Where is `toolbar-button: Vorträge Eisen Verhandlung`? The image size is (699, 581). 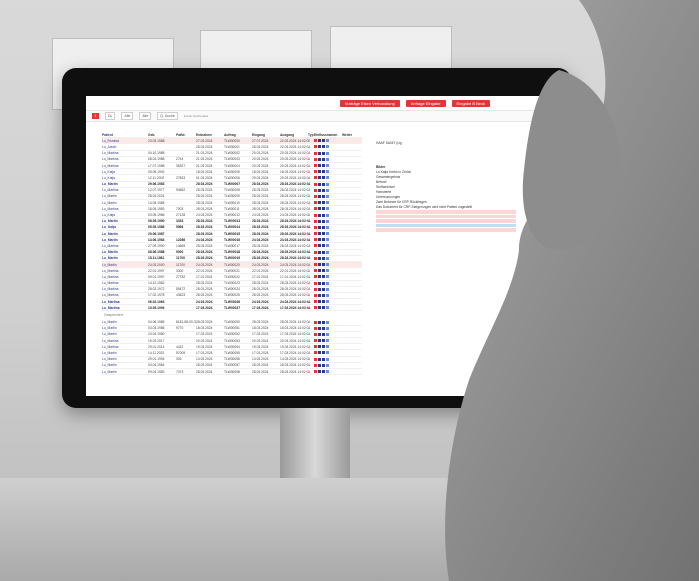 toolbar-button: Vorträge Eisen Verhandlung is located at coordinates (369, 103).